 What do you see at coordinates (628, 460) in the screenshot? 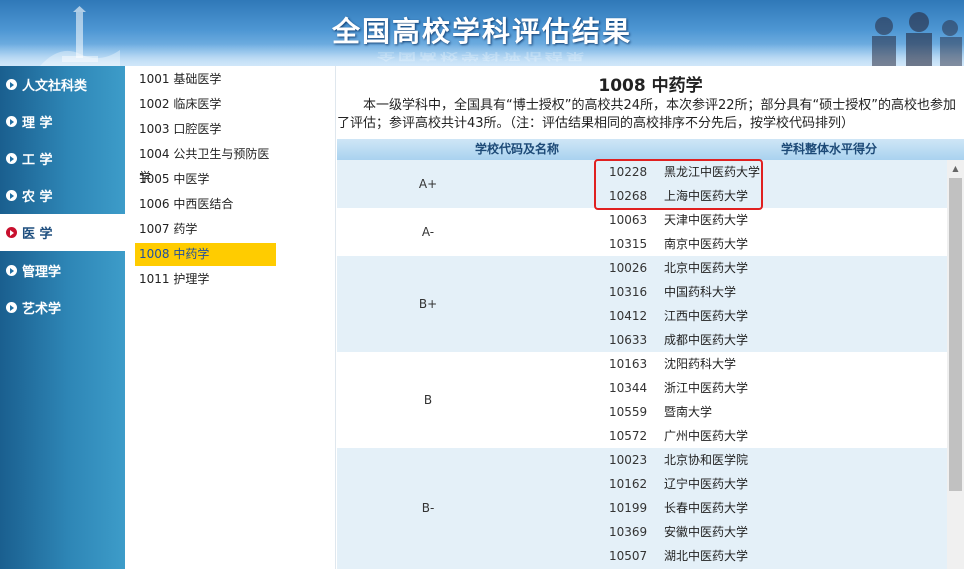
I see `school-code: 10023` at bounding box center [628, 460].